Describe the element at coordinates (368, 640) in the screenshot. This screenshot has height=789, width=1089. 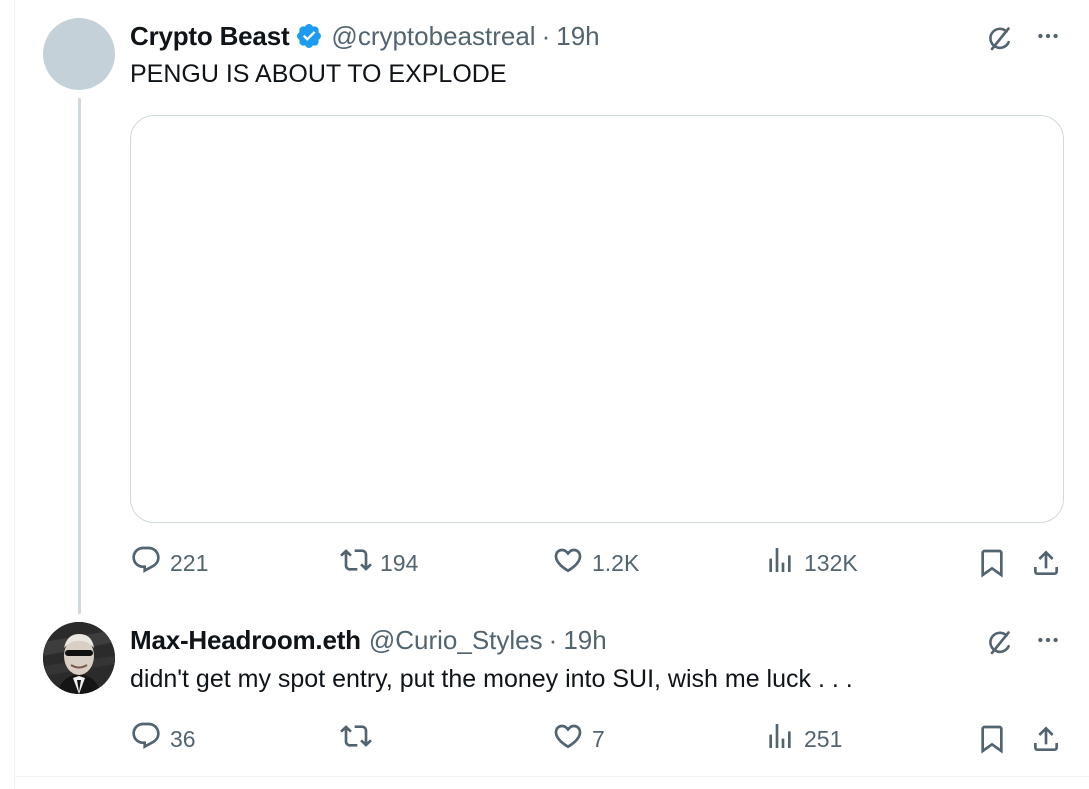
I see `tweet-header: Max-Headroom.eth @Curio_Styles · 19h` at that location.